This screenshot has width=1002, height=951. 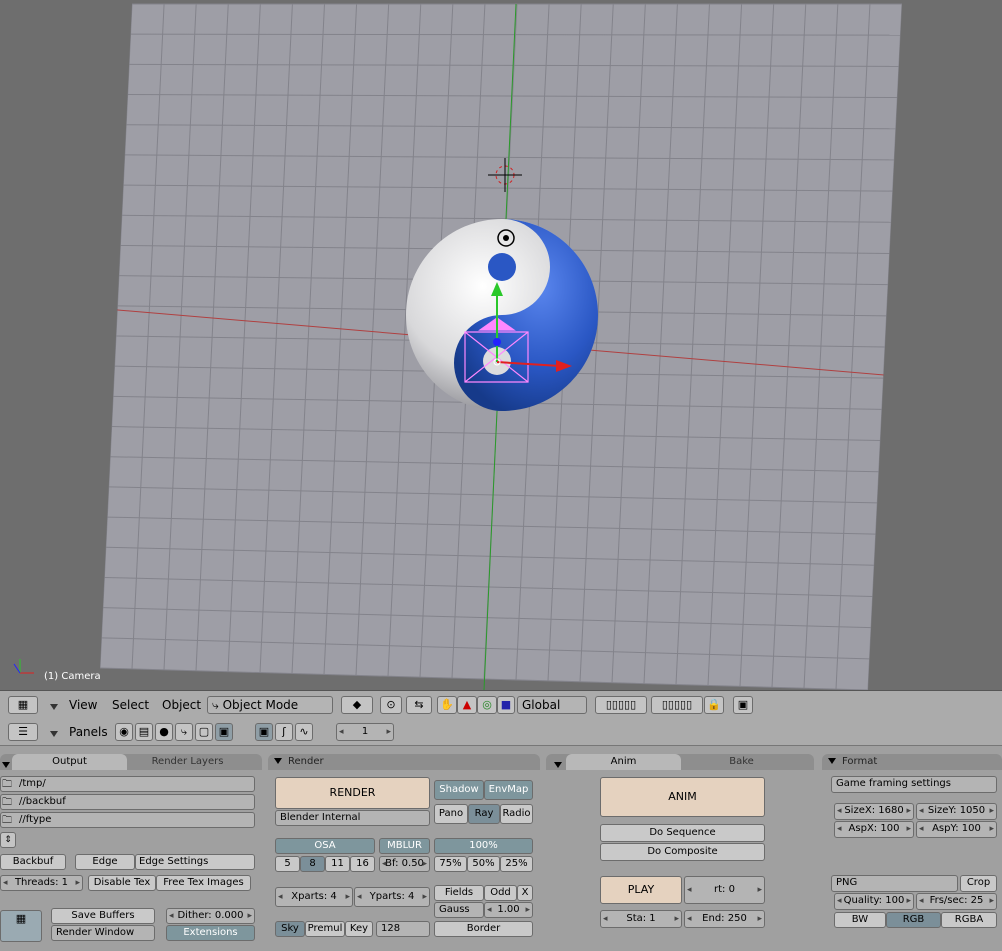 I want to click on menu-view: View, so click(x=83, y=705).